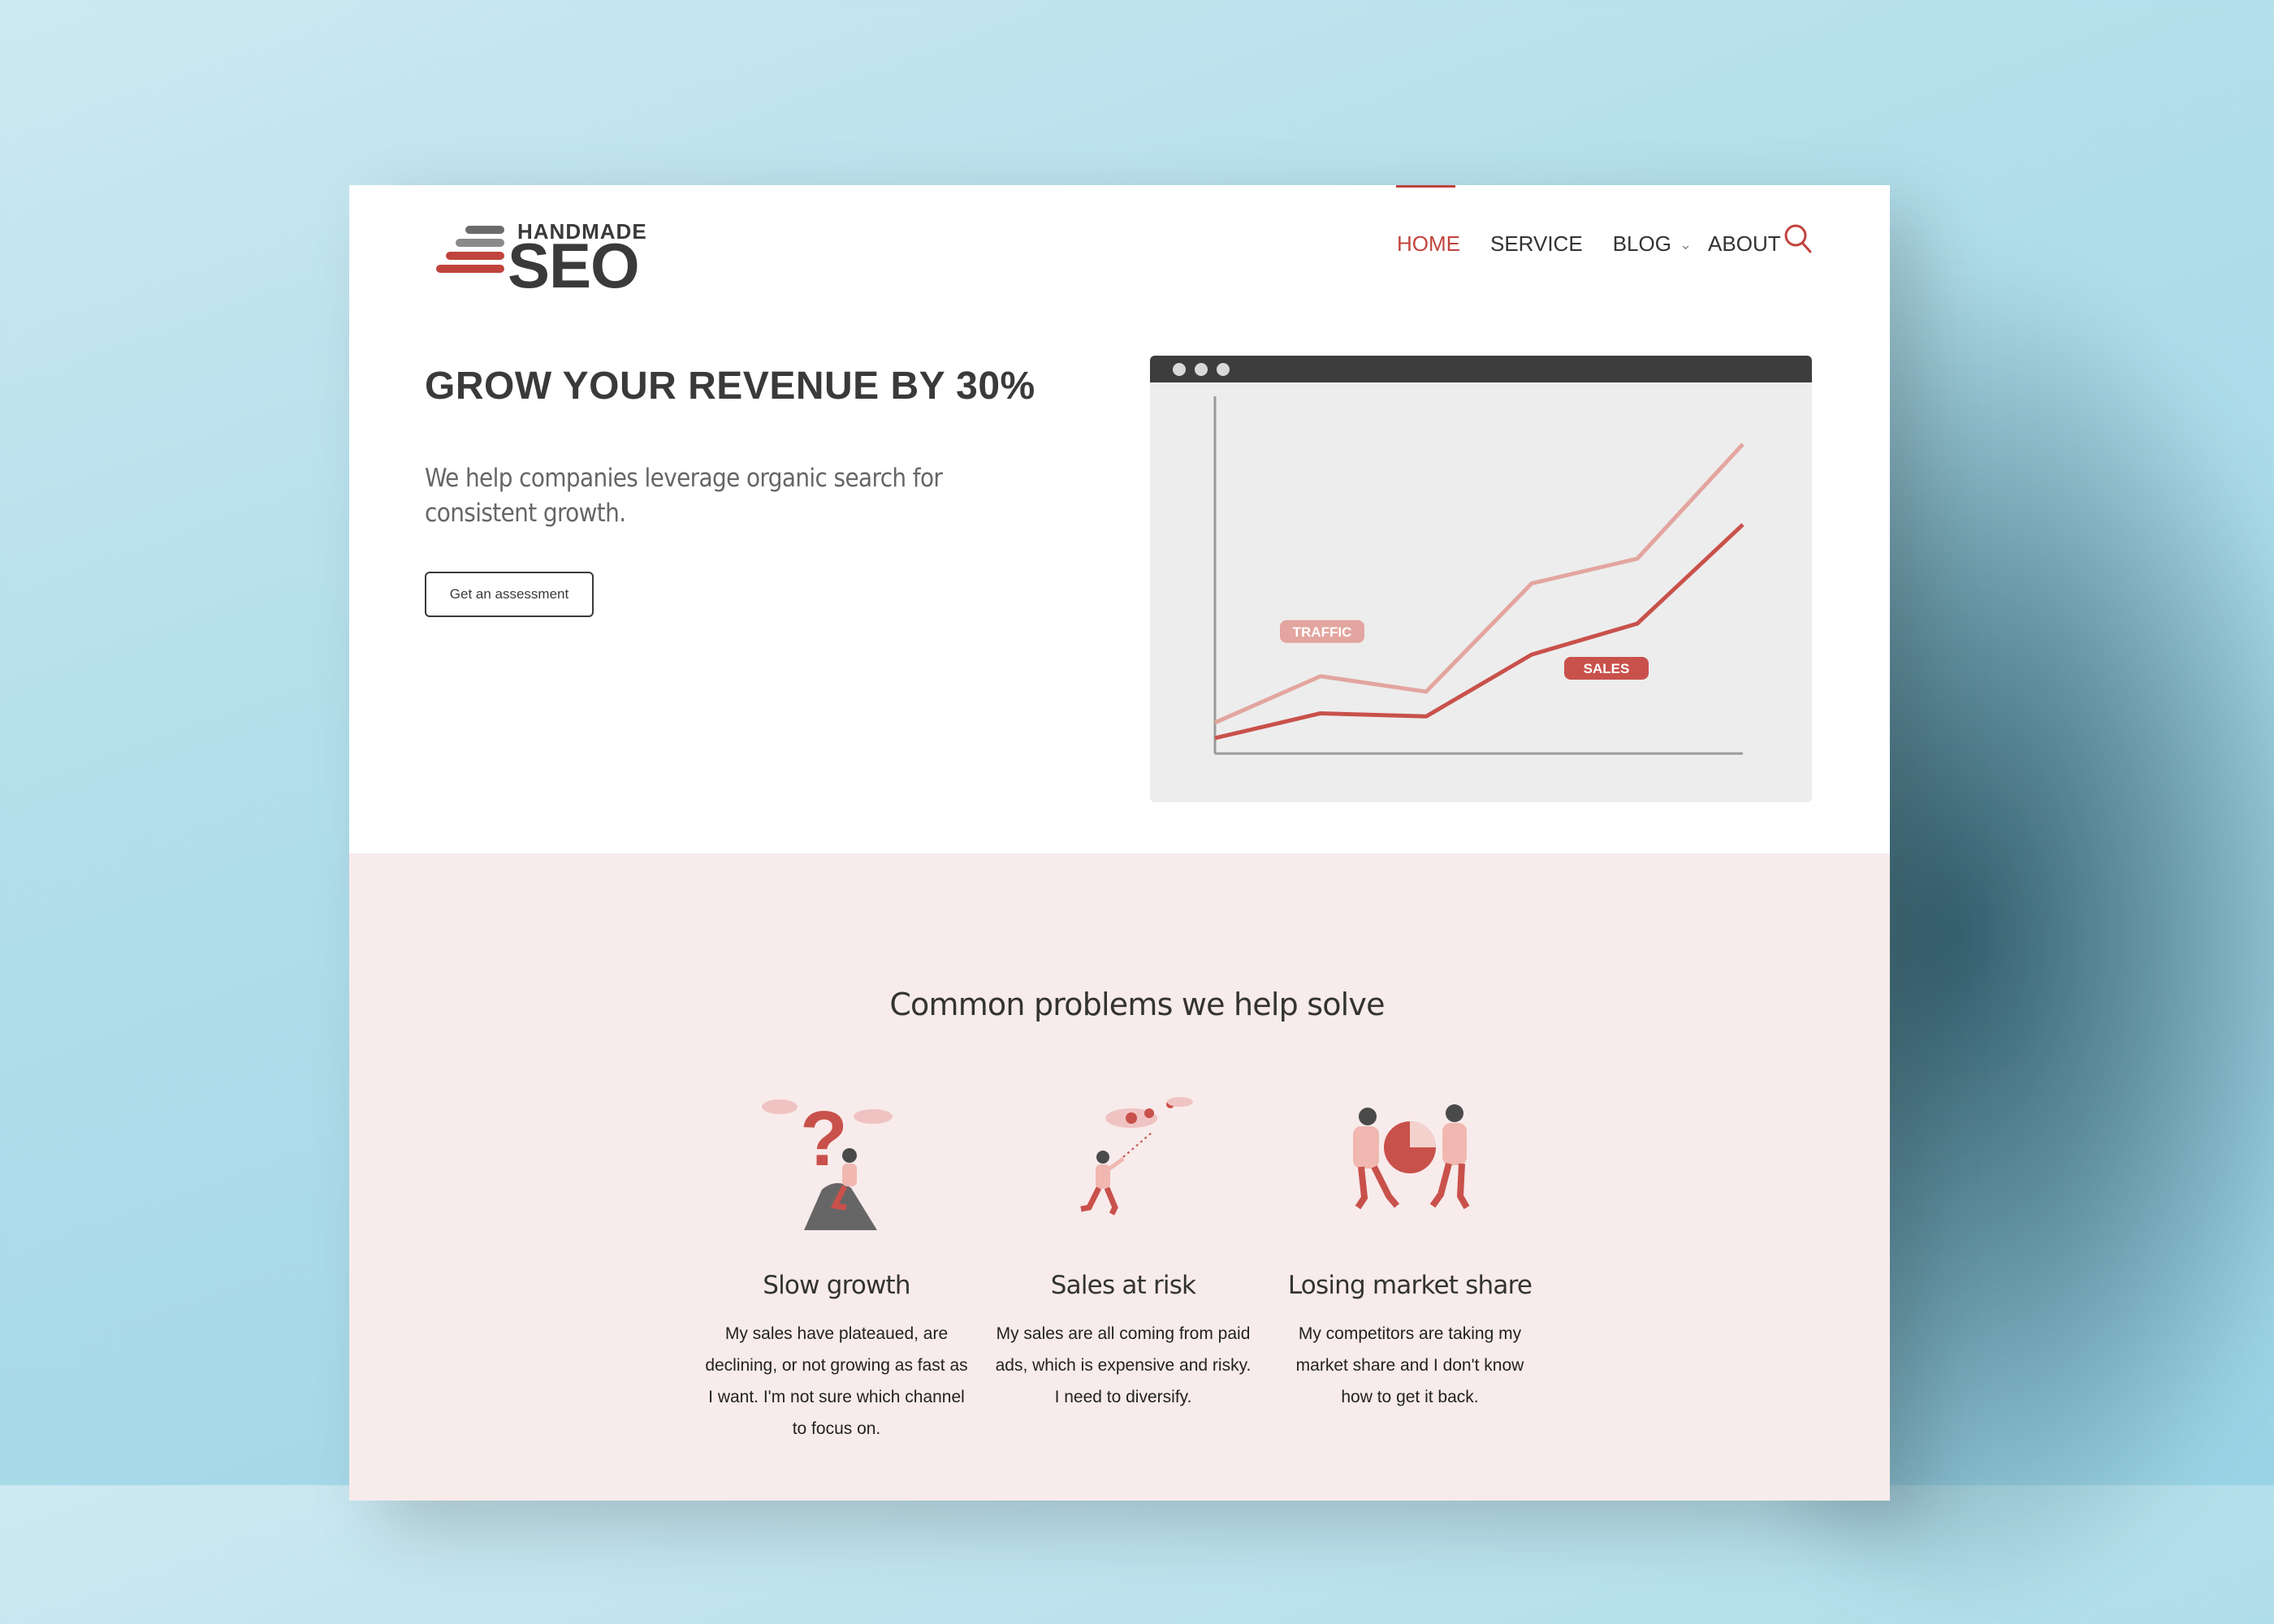  What do you see at coordinates (1322, 632) in the screenshot?
I see `series-label-traffic: TRAFFIC` at bounding box center [1322, 632].